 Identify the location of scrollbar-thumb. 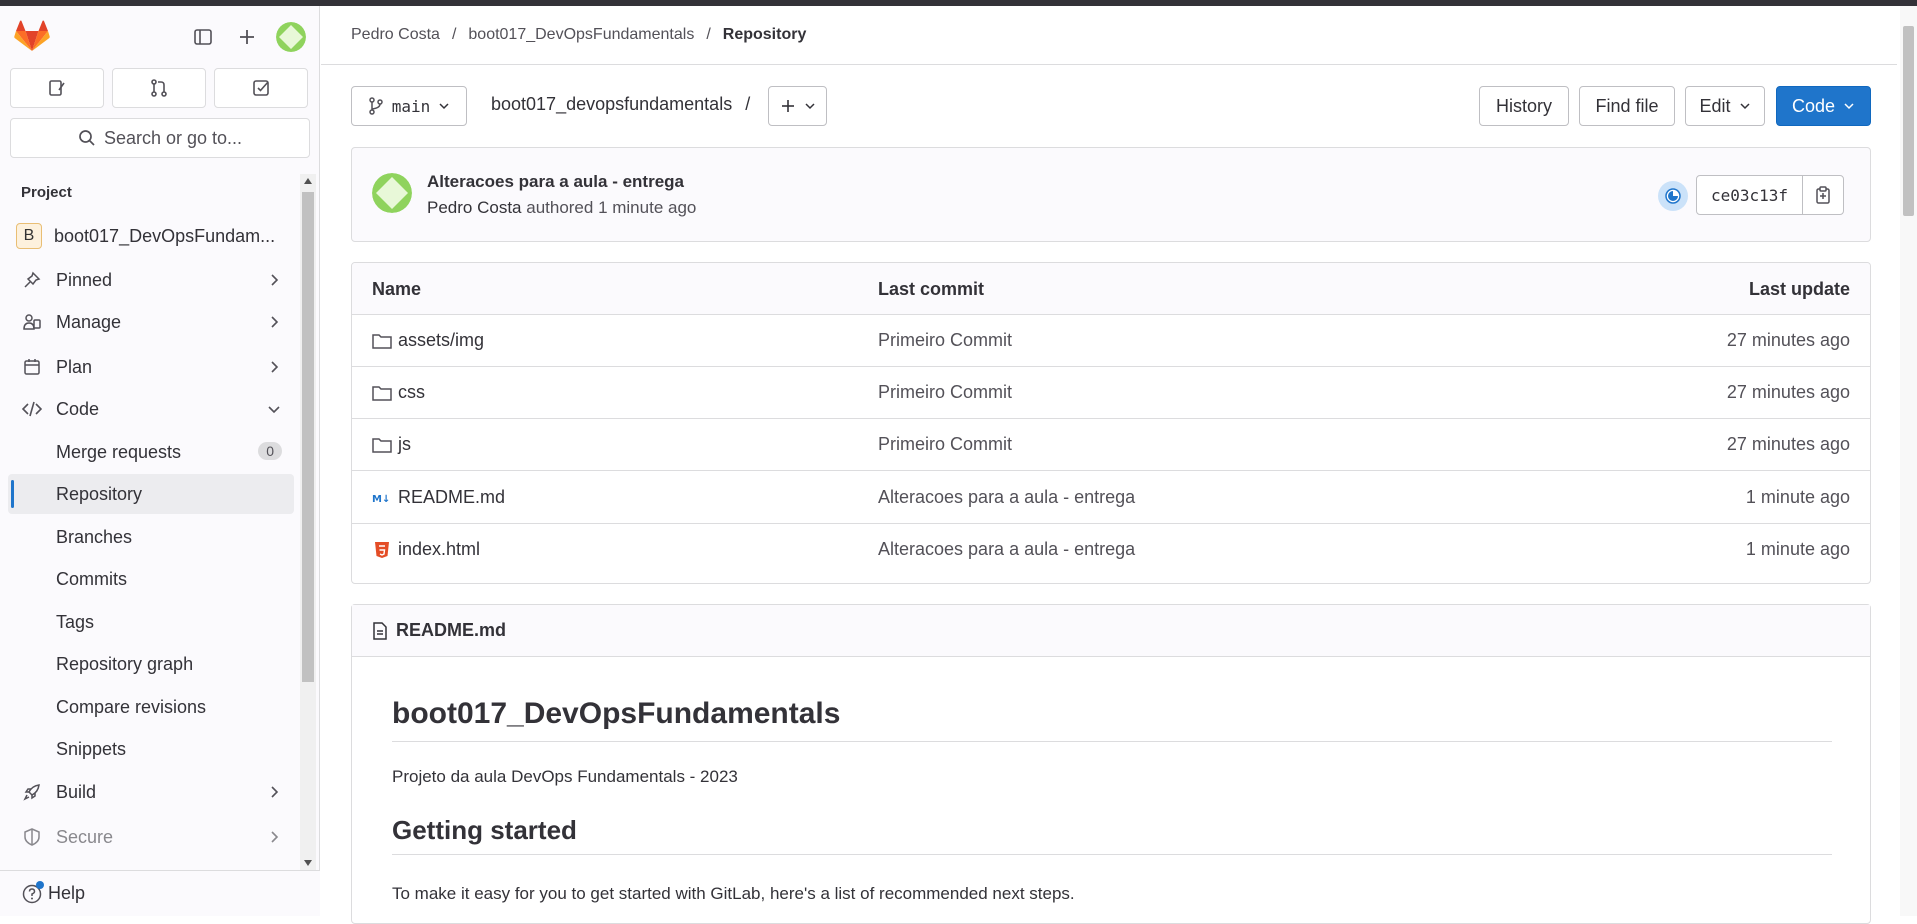
(308, 437).